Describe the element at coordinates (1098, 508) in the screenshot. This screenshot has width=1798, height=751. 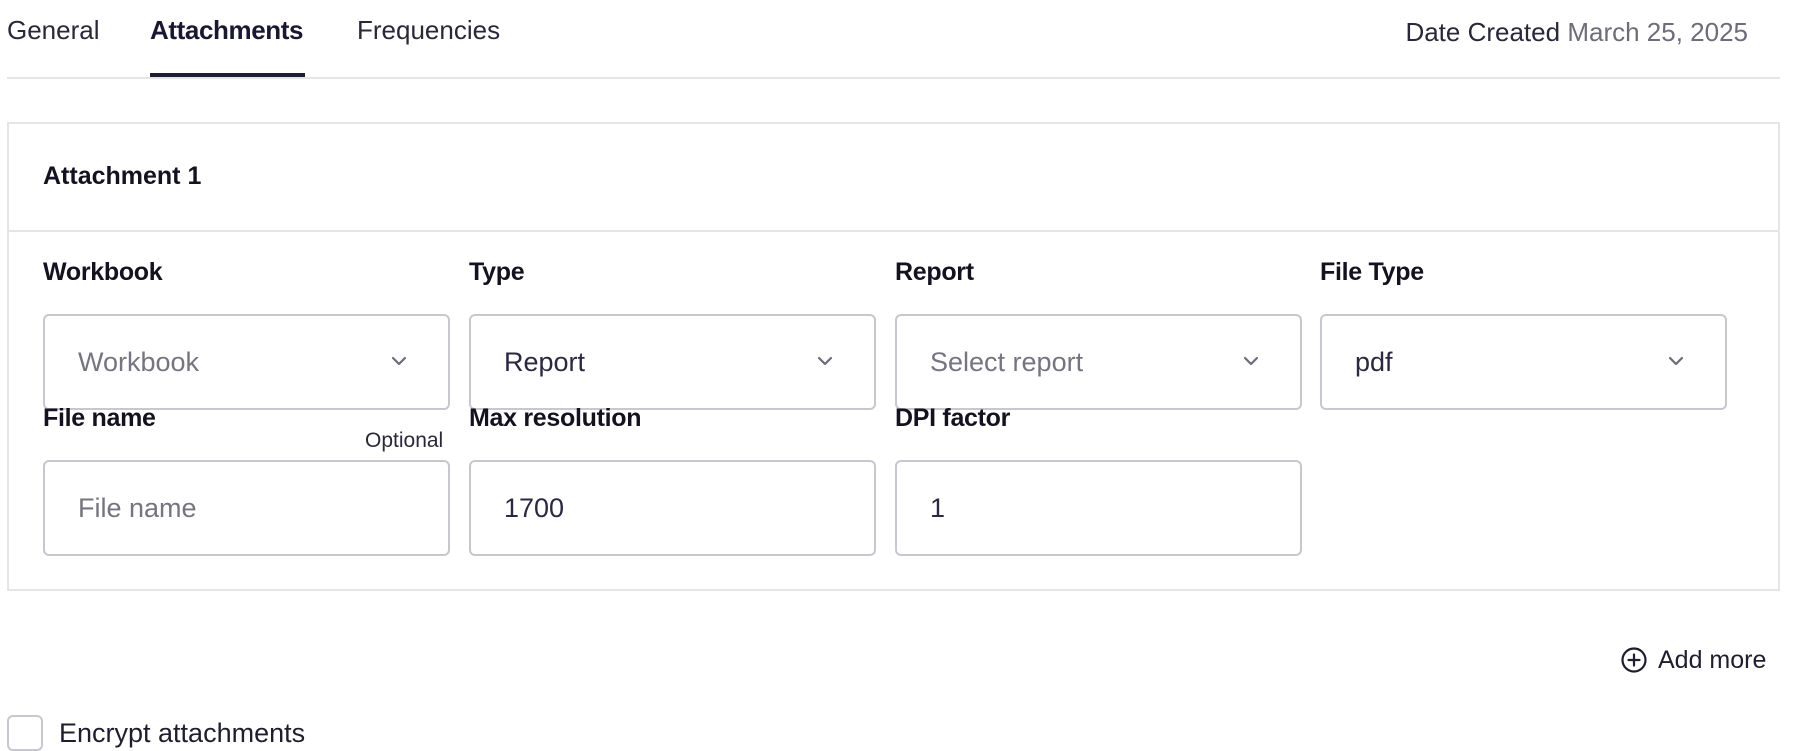
I see `dpi-factor-input` at that location.